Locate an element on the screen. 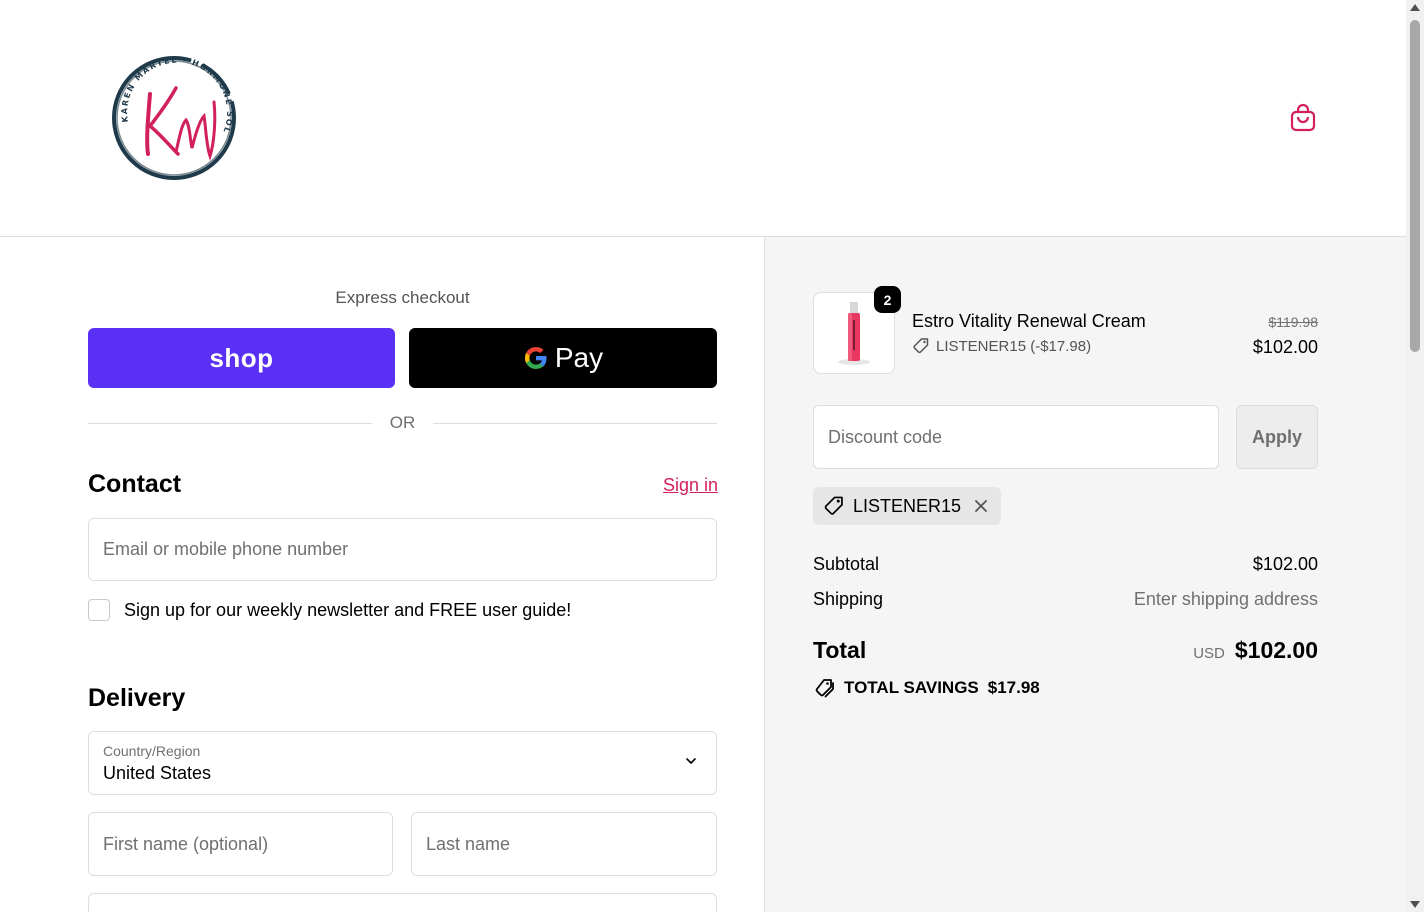 This screenshot has width=1424, height=912. country-label: Country/Region is located at coordinates (152, 751).